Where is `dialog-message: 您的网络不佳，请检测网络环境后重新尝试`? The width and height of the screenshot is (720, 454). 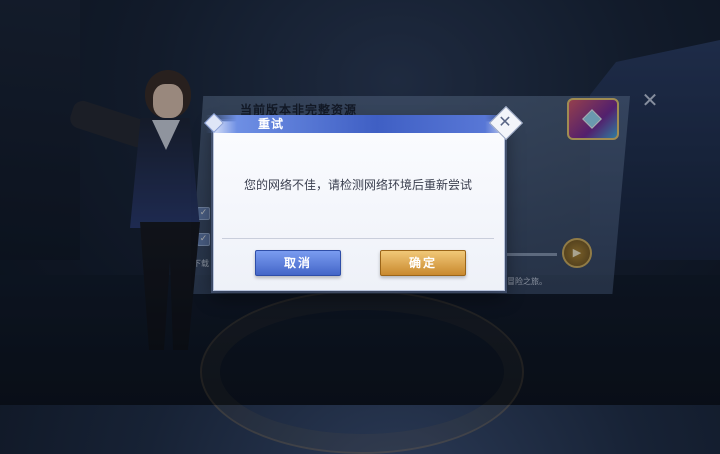
dialog-message: 您的网络不佳，请检测网络环境后重新尝试 is located at coordinates (357, 185).